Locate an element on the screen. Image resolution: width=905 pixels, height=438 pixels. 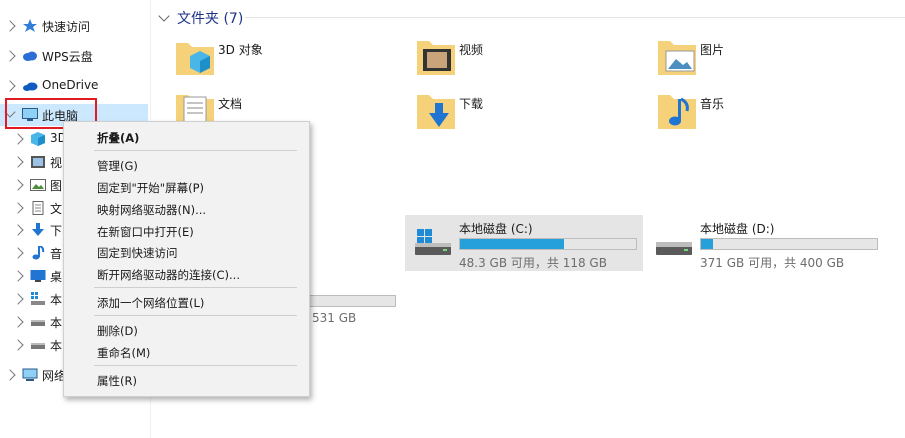
desktop-icon is located at coordinates (38, 276).